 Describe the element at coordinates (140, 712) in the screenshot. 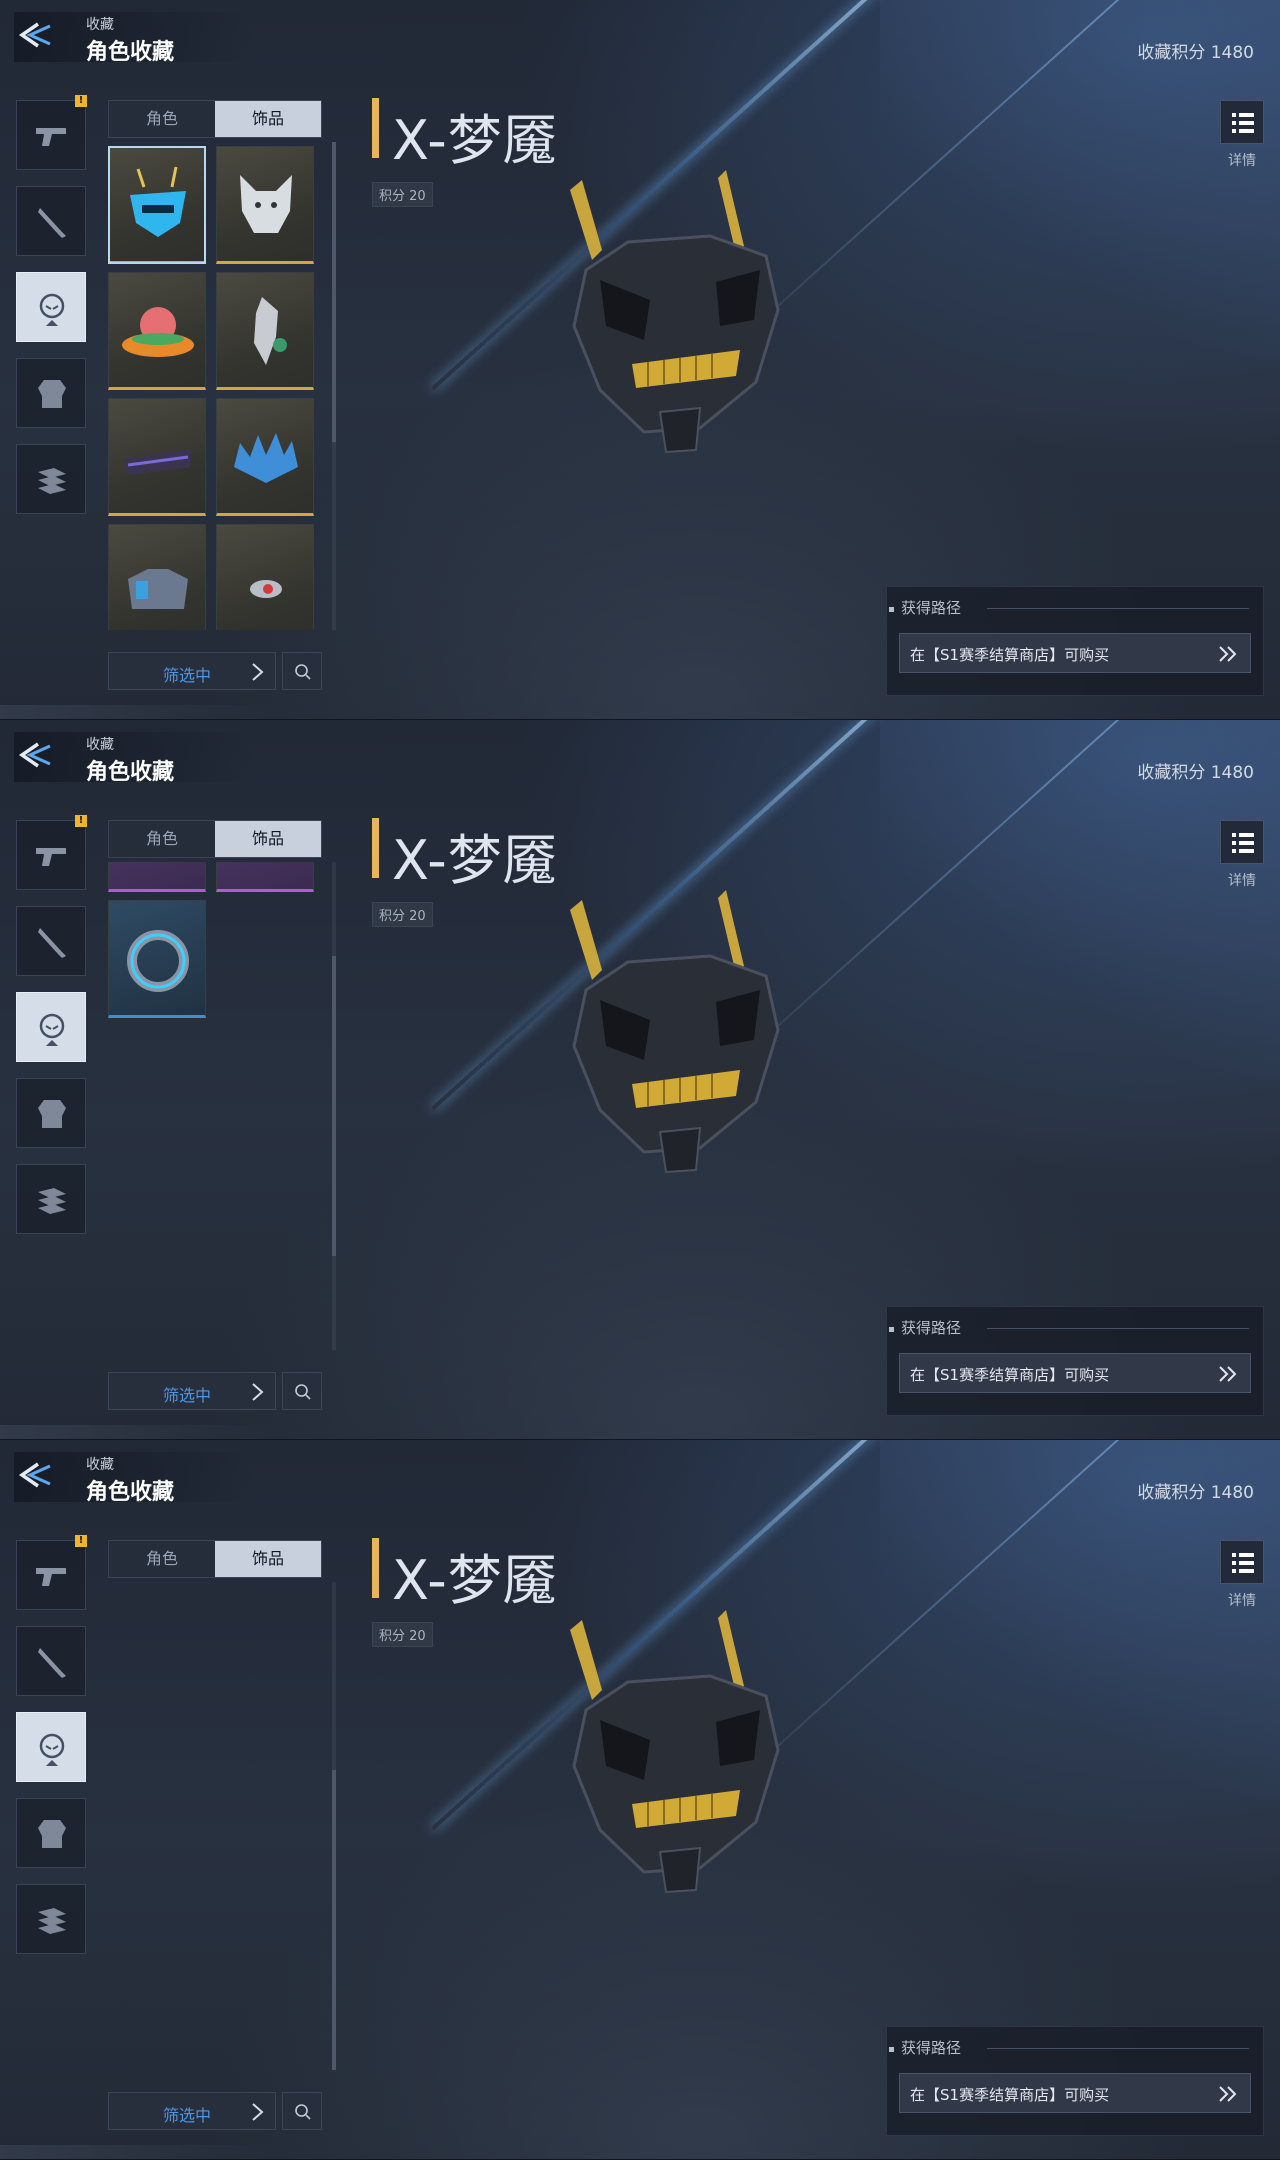

I see `bottom-decoration` at that location.